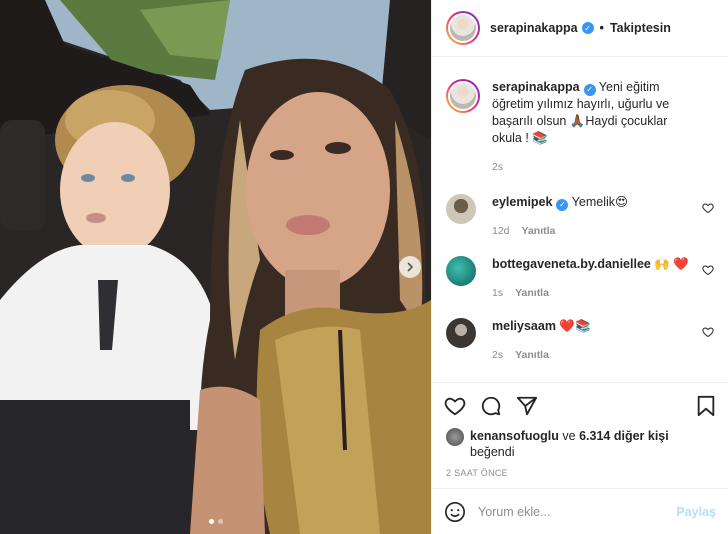 The width and height of the screenshot is (728, 534). What do you see at coordinates (580, 474) in the screenshot?
I see `post-timestamp: 2 SAAT ÖNCE` at bounding box center [580, 474].